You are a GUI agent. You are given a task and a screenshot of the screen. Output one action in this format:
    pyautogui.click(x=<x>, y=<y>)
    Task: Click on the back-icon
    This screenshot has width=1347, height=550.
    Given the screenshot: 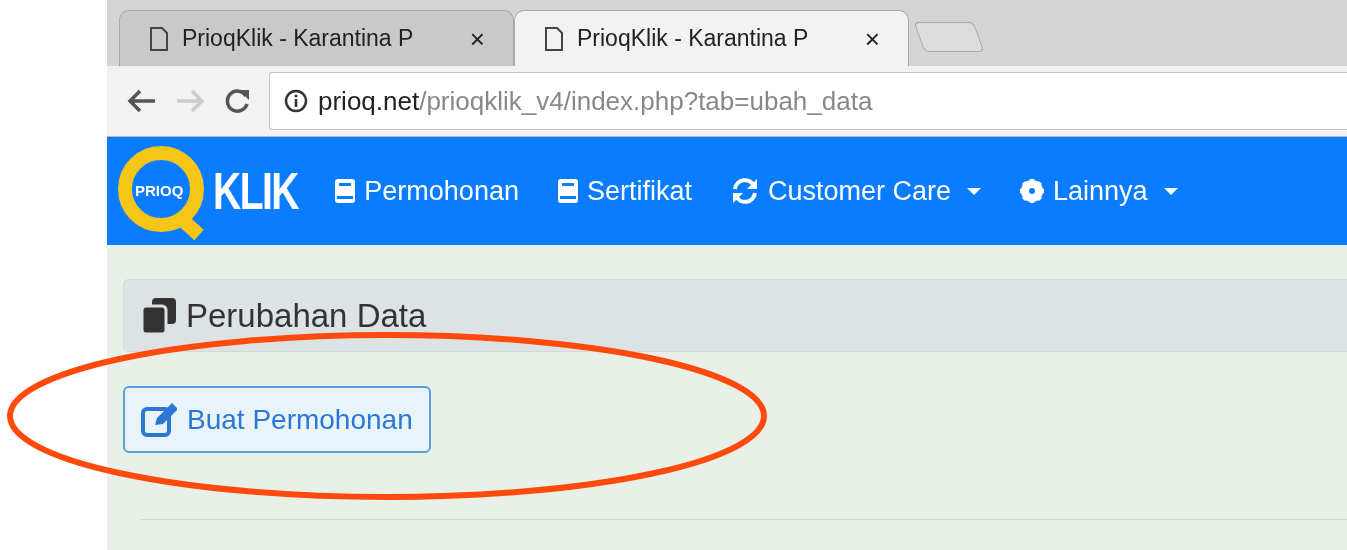 What is the action you would take?
    pyautogui.click(x=142, y=101)
    